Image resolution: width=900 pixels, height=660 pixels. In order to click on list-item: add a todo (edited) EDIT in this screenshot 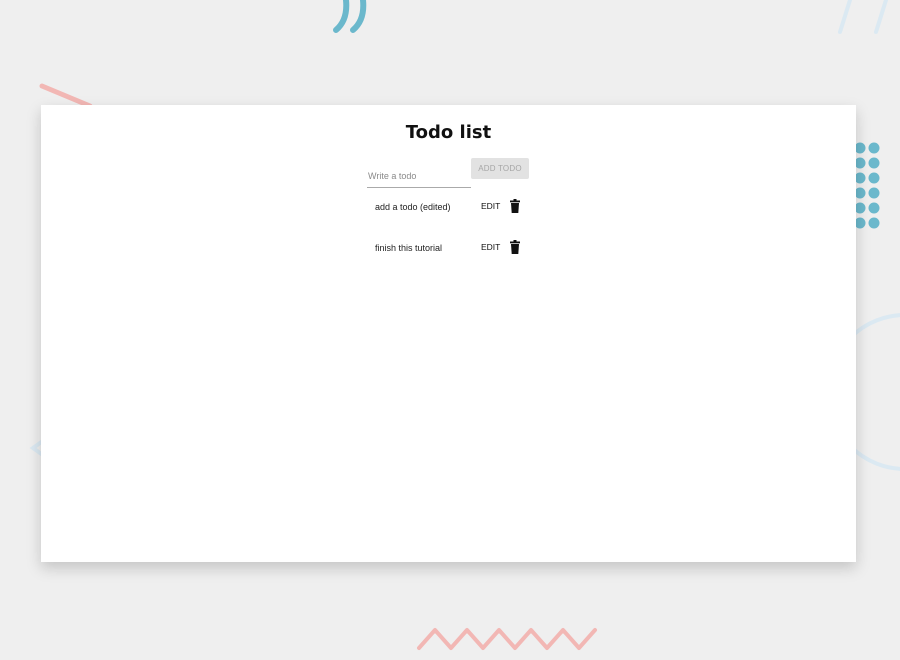, I will do `click(467, 213)`.